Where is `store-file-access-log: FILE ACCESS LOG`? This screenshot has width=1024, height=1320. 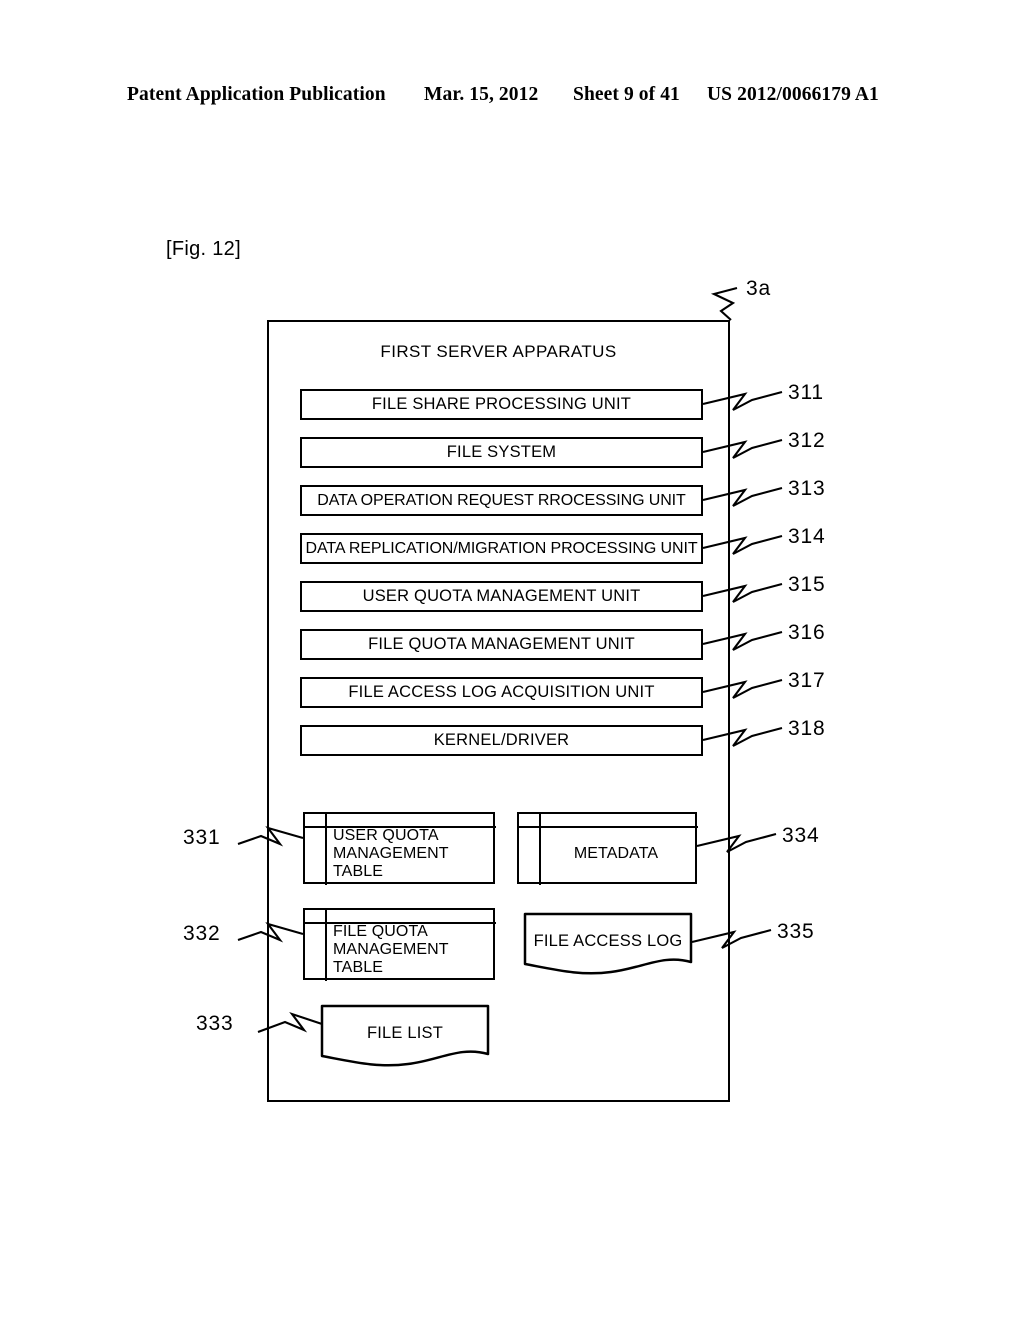
store-file-access-log: FILE ACCESS LOG is located at coordinates (608, 945).